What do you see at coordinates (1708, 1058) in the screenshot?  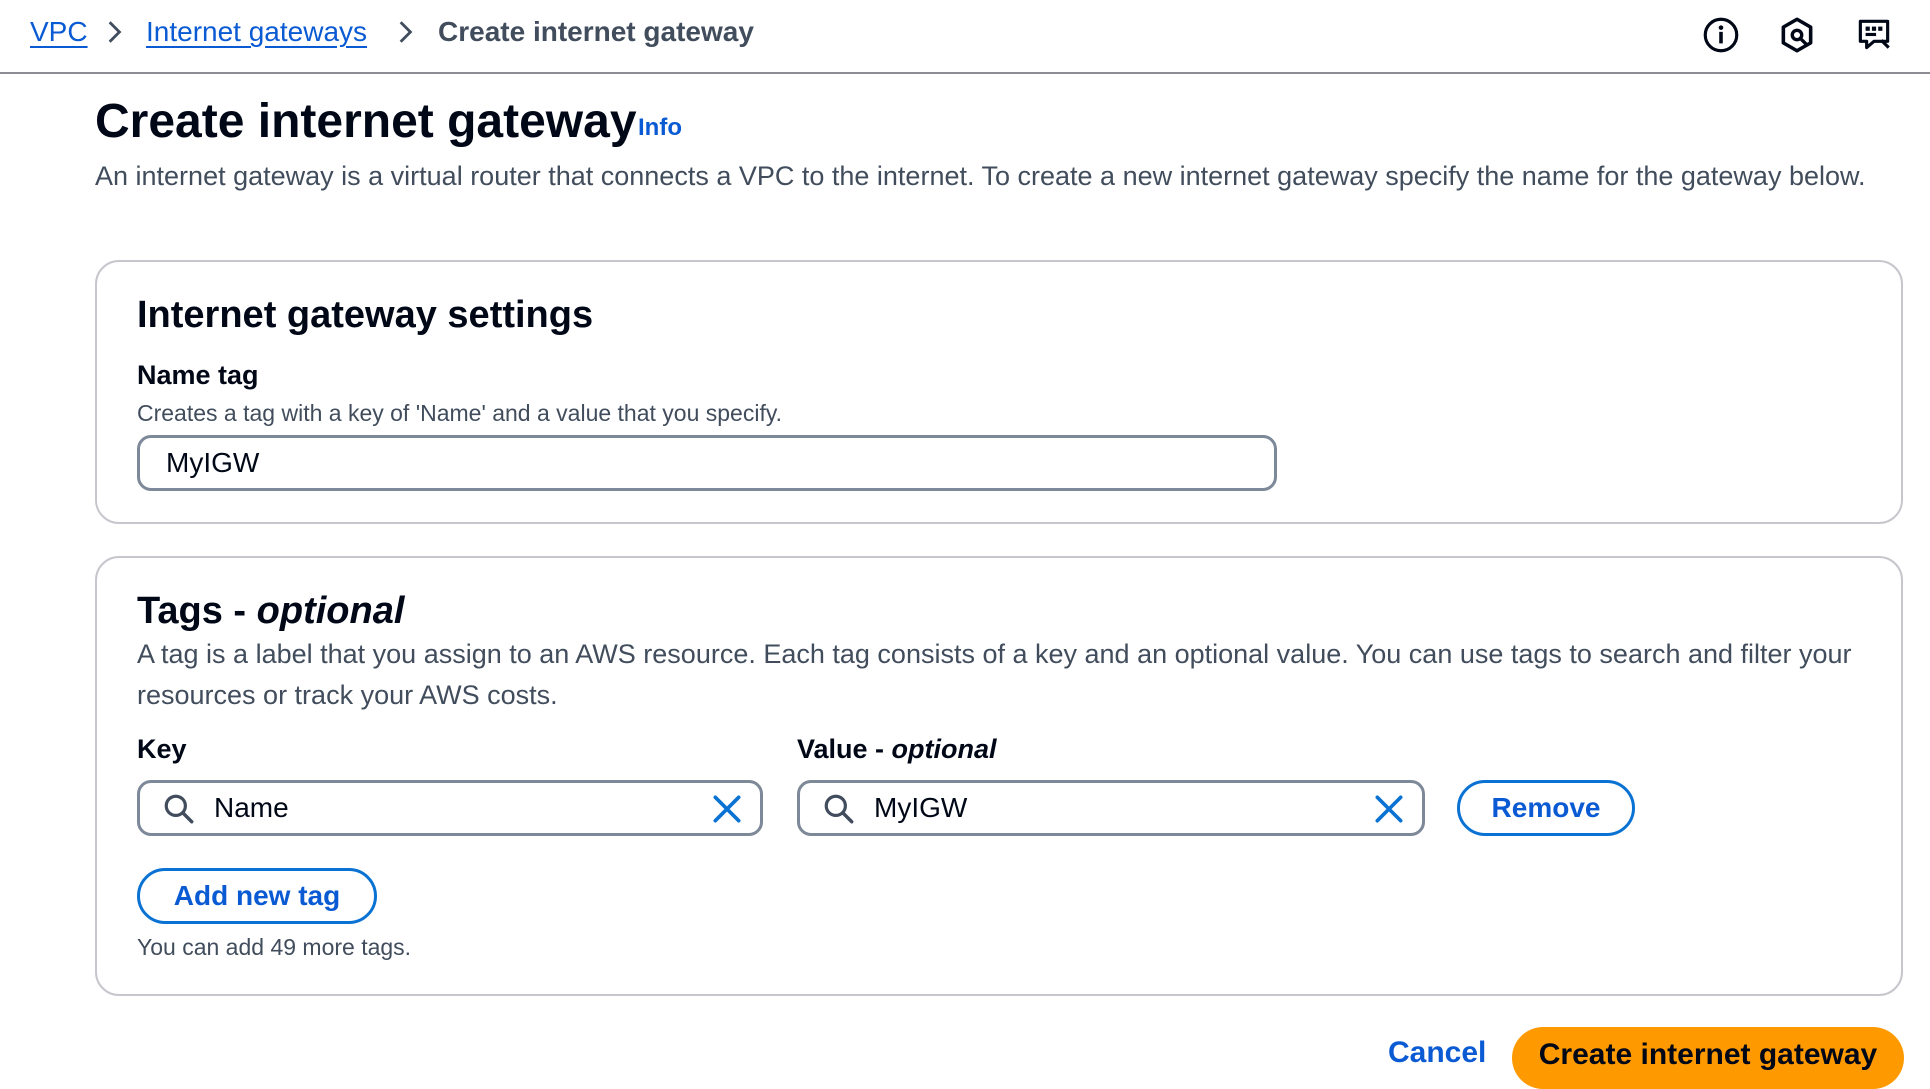 I see `create-internet-gateway-button: Create internet gateway` at bounding box center [1708, 1058].